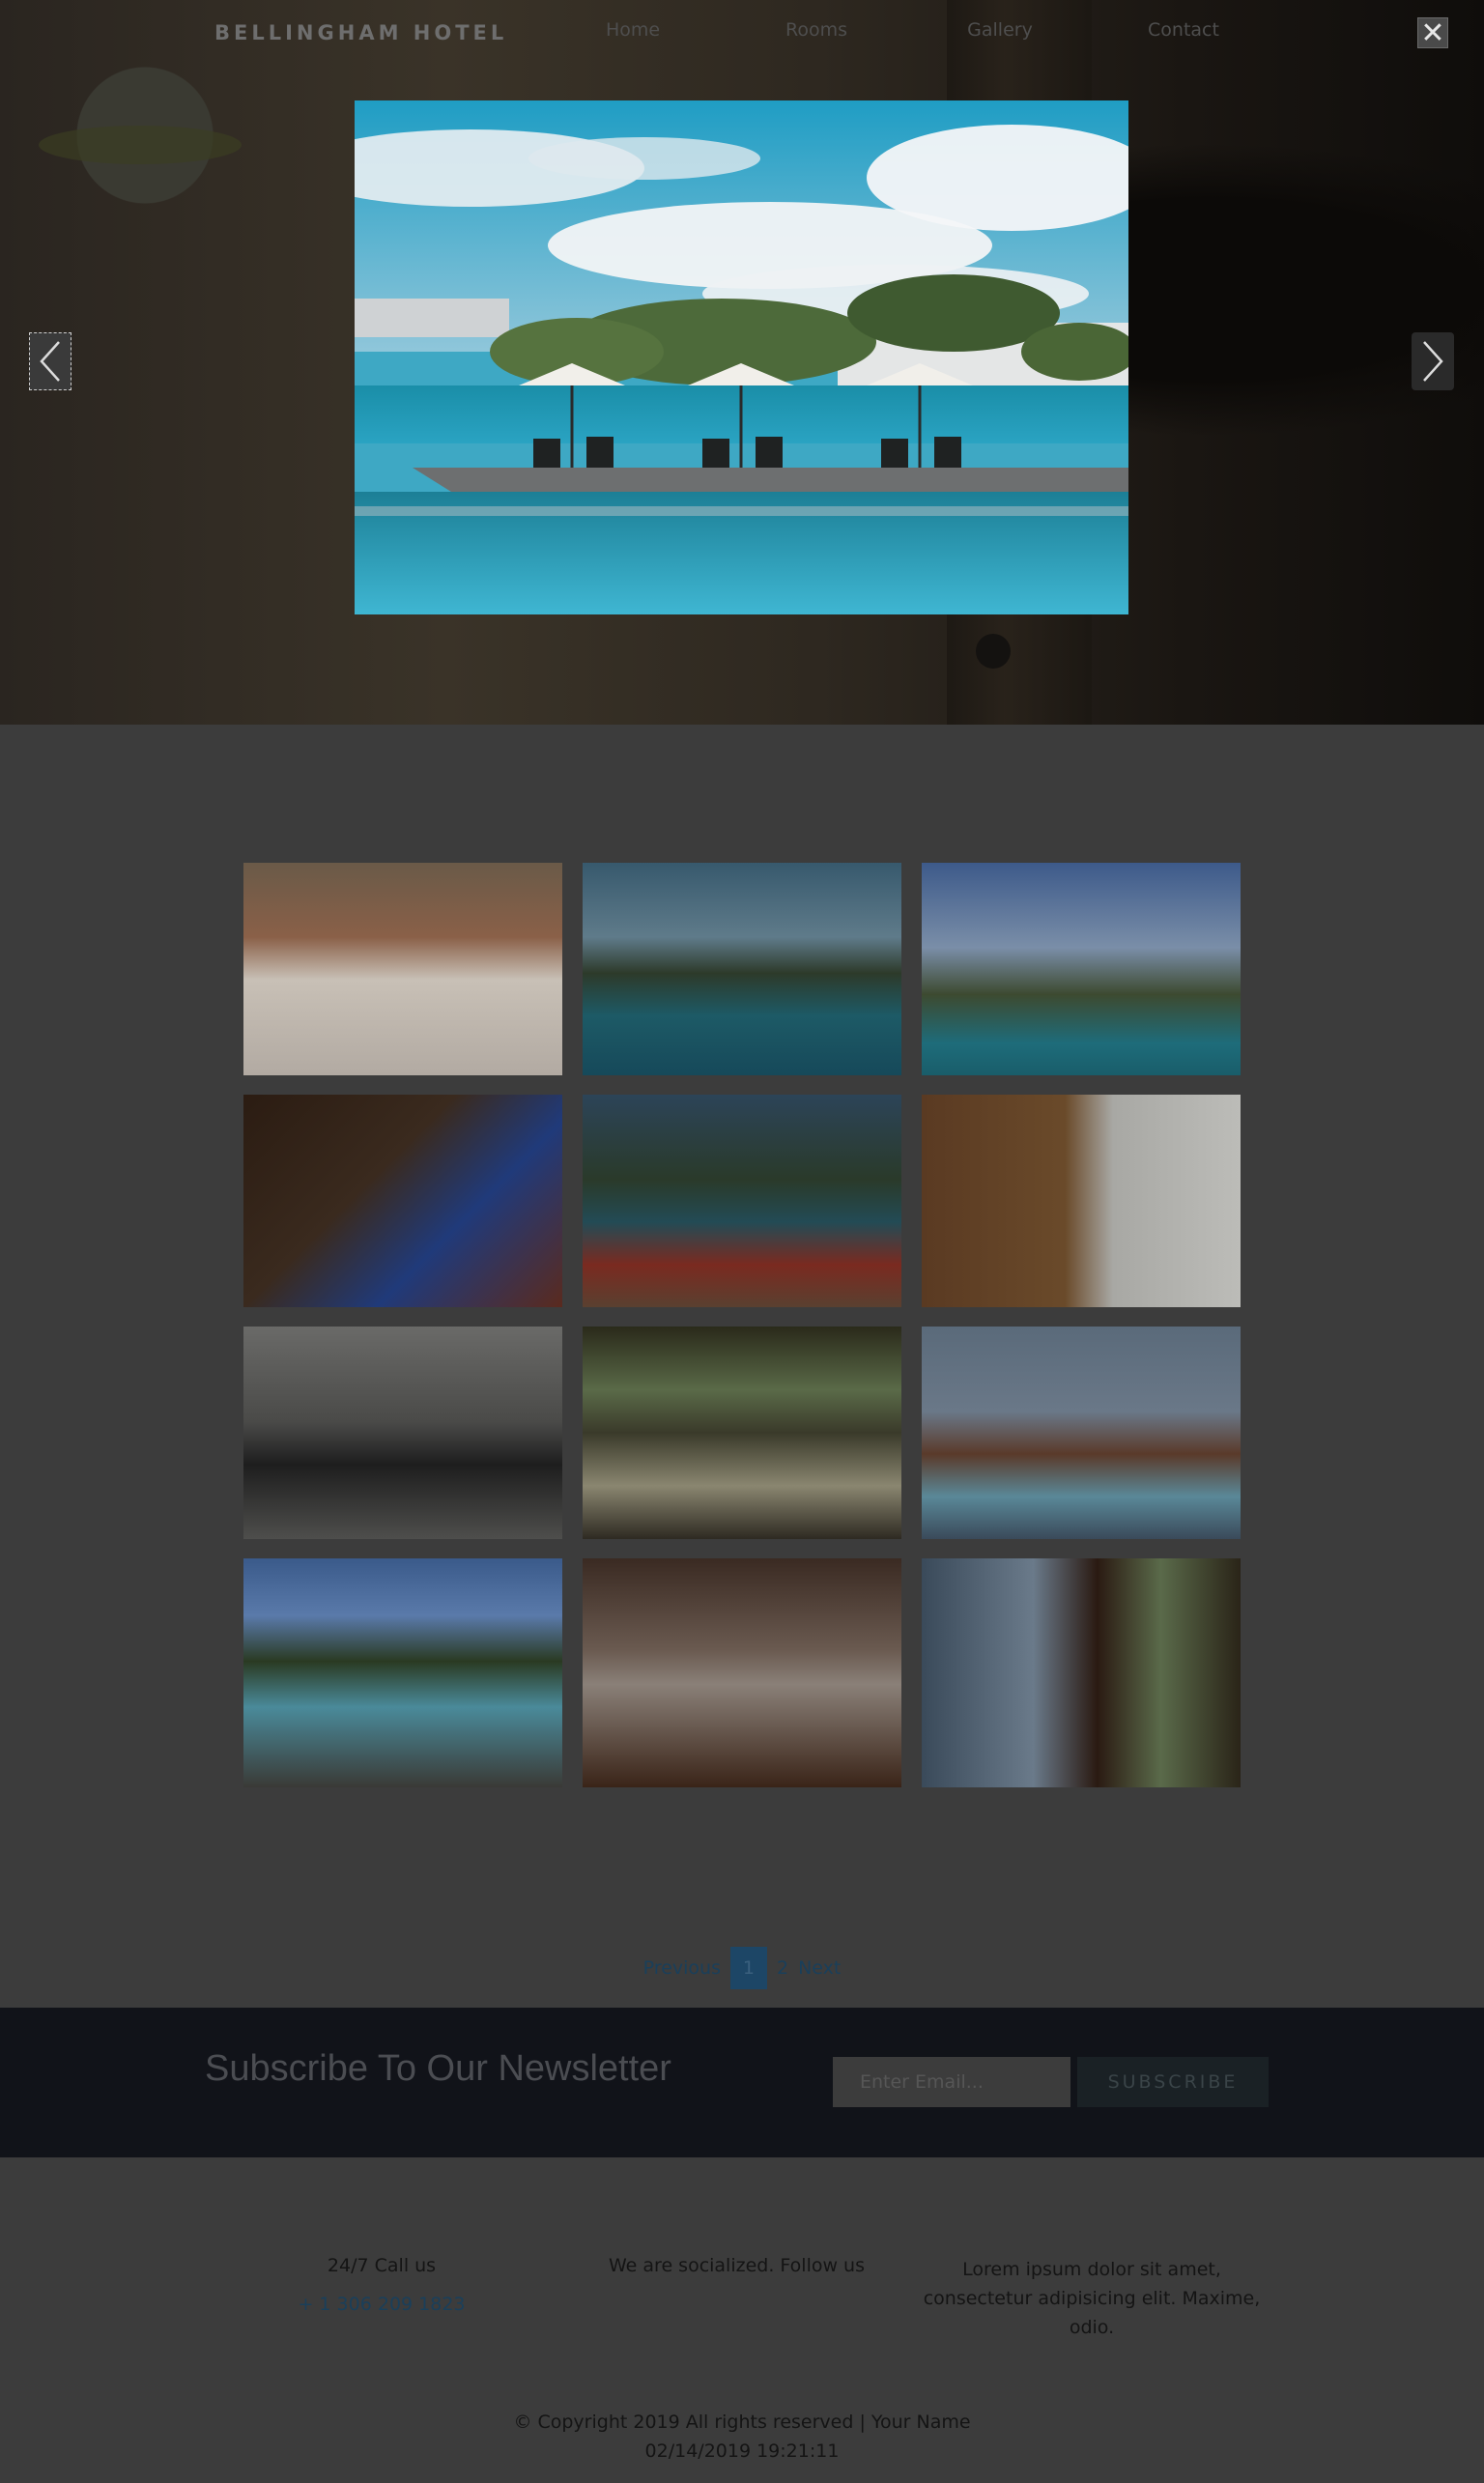  What do you see at coordinates (1433, 33) in the screenshot?
I see `lightbox-close-icon: ✕` at bounding box center [1433, 33].